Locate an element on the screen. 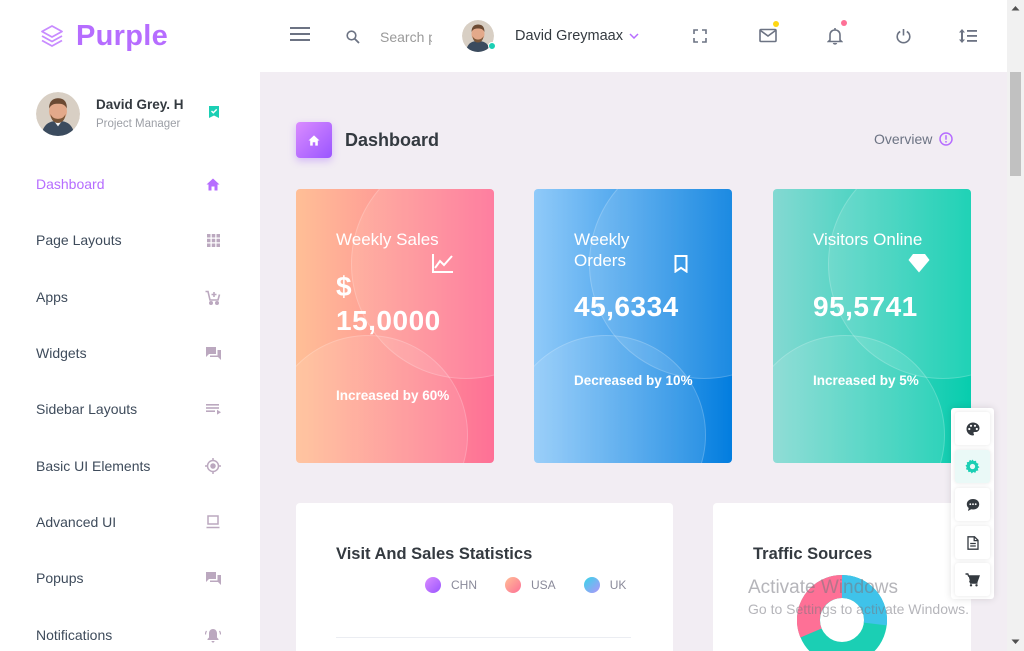  card-value: 45,6334 is located at coordinates (626, 306).